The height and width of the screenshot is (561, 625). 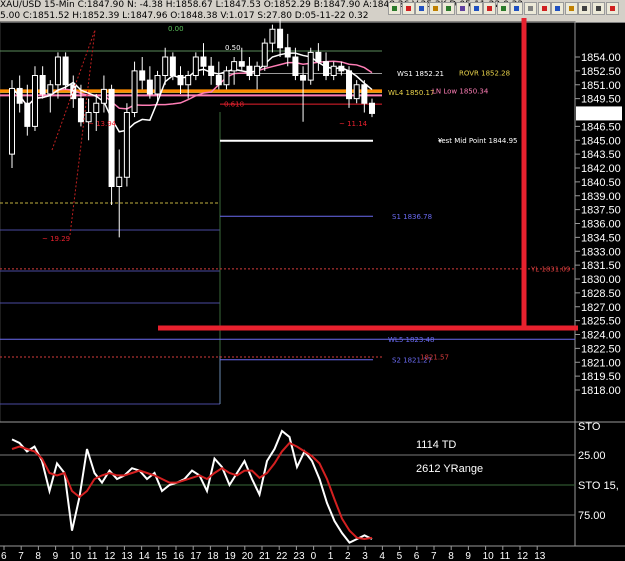 I want to click on x-tick-label: 1, so click(x=331, y=556).